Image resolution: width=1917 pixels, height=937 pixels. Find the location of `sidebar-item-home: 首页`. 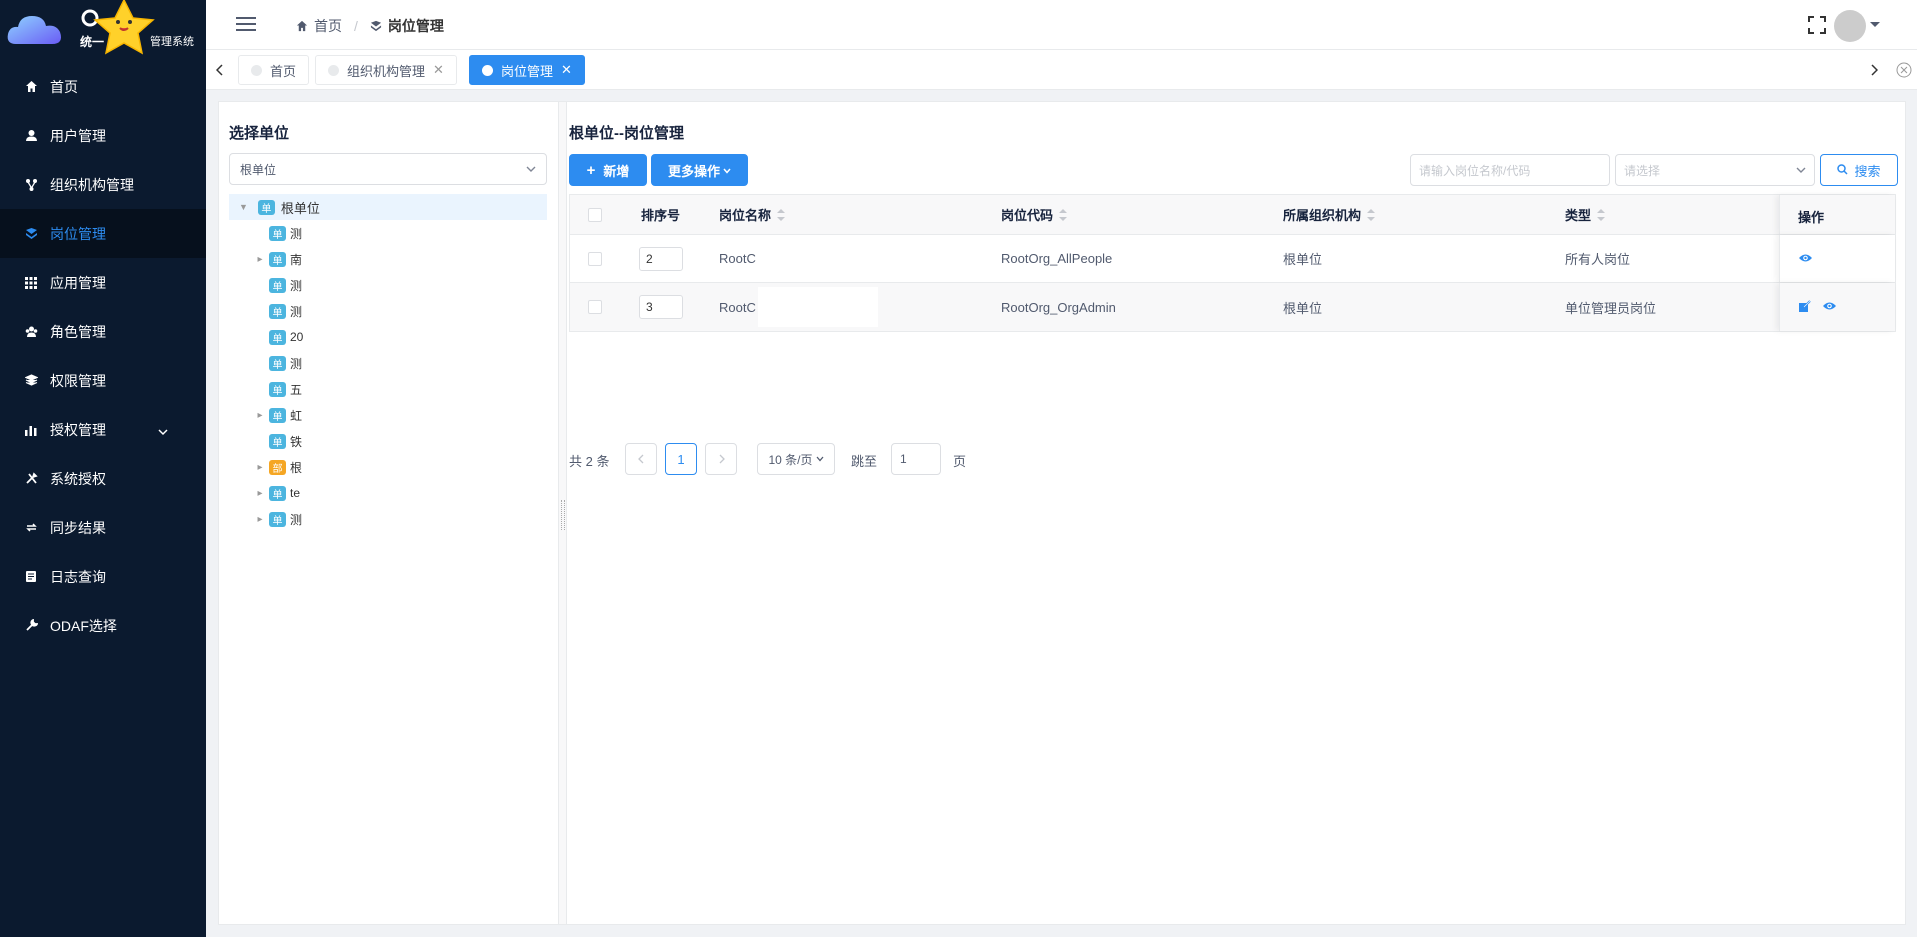

sidebar-item-home: 首页 is located at coordinates (103, 86).